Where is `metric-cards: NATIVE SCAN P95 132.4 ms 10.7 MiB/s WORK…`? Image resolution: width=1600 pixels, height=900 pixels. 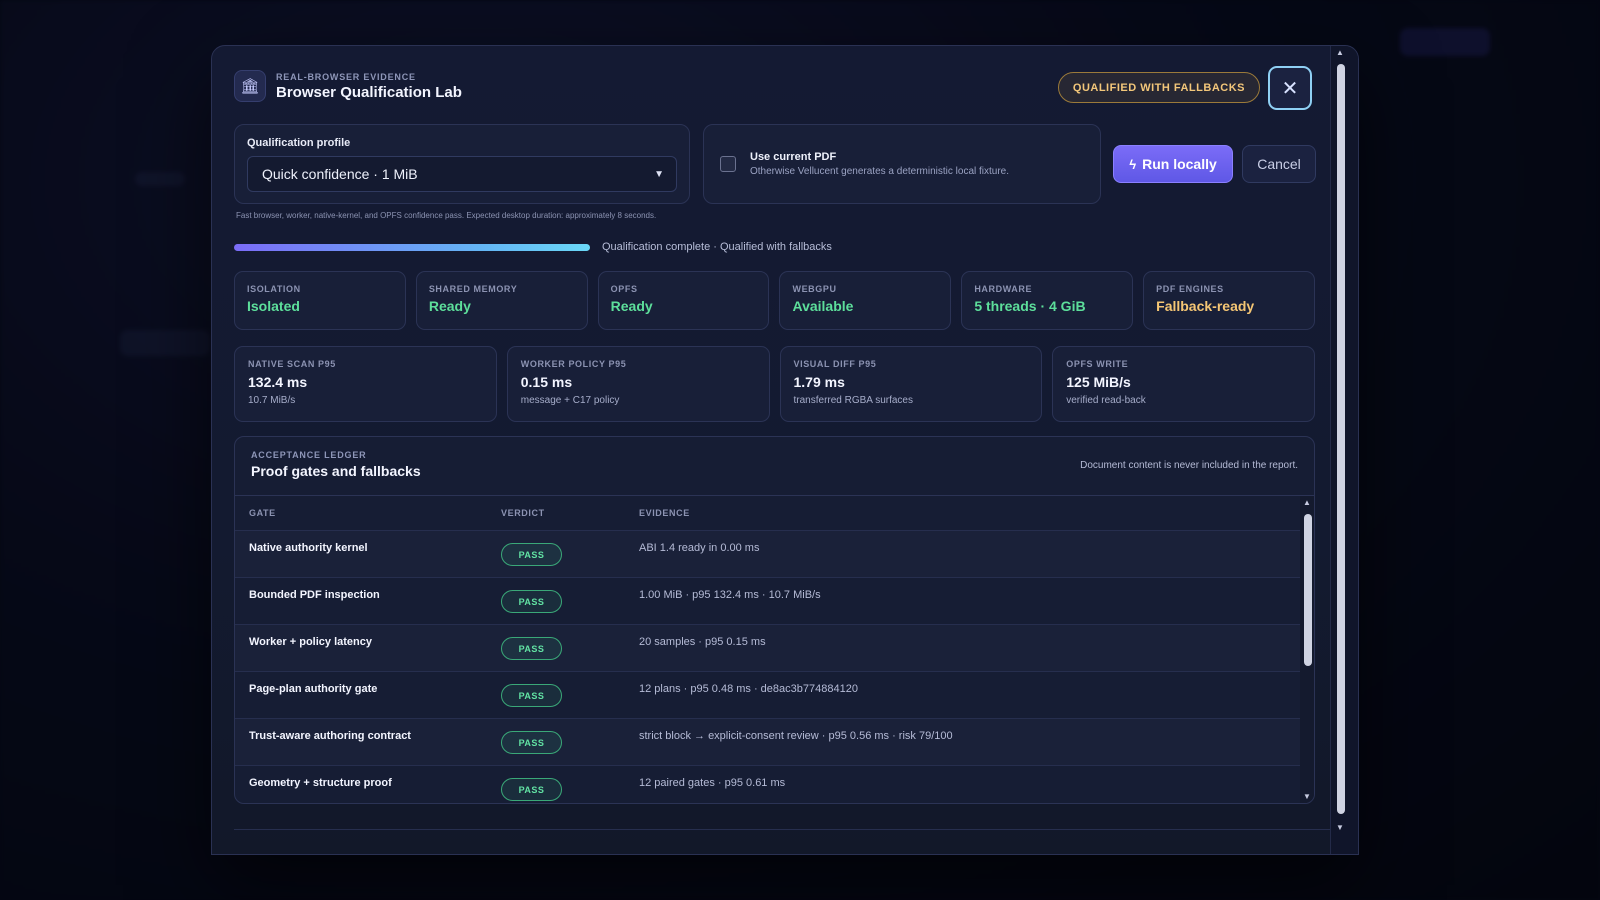 metric-cards: NATIVE SCAN P95 132.4 ms 10.7 MiB/s WORK… is located at coordinates (774, 384).